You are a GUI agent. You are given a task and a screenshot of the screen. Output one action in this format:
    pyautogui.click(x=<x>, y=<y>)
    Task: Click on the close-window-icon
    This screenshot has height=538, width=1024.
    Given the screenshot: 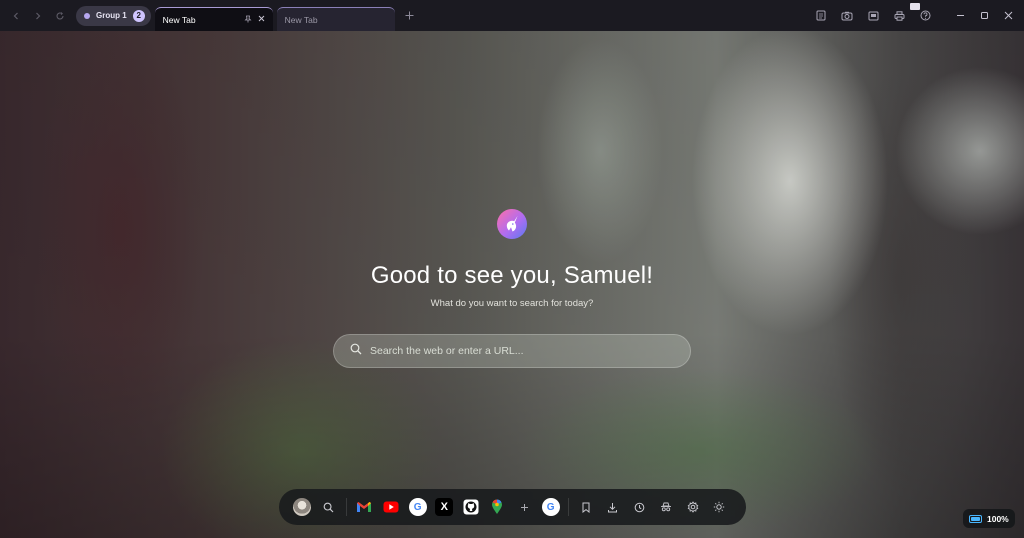 What is the action you would take?
    pyautogui.click(x=1008, y=15)
    